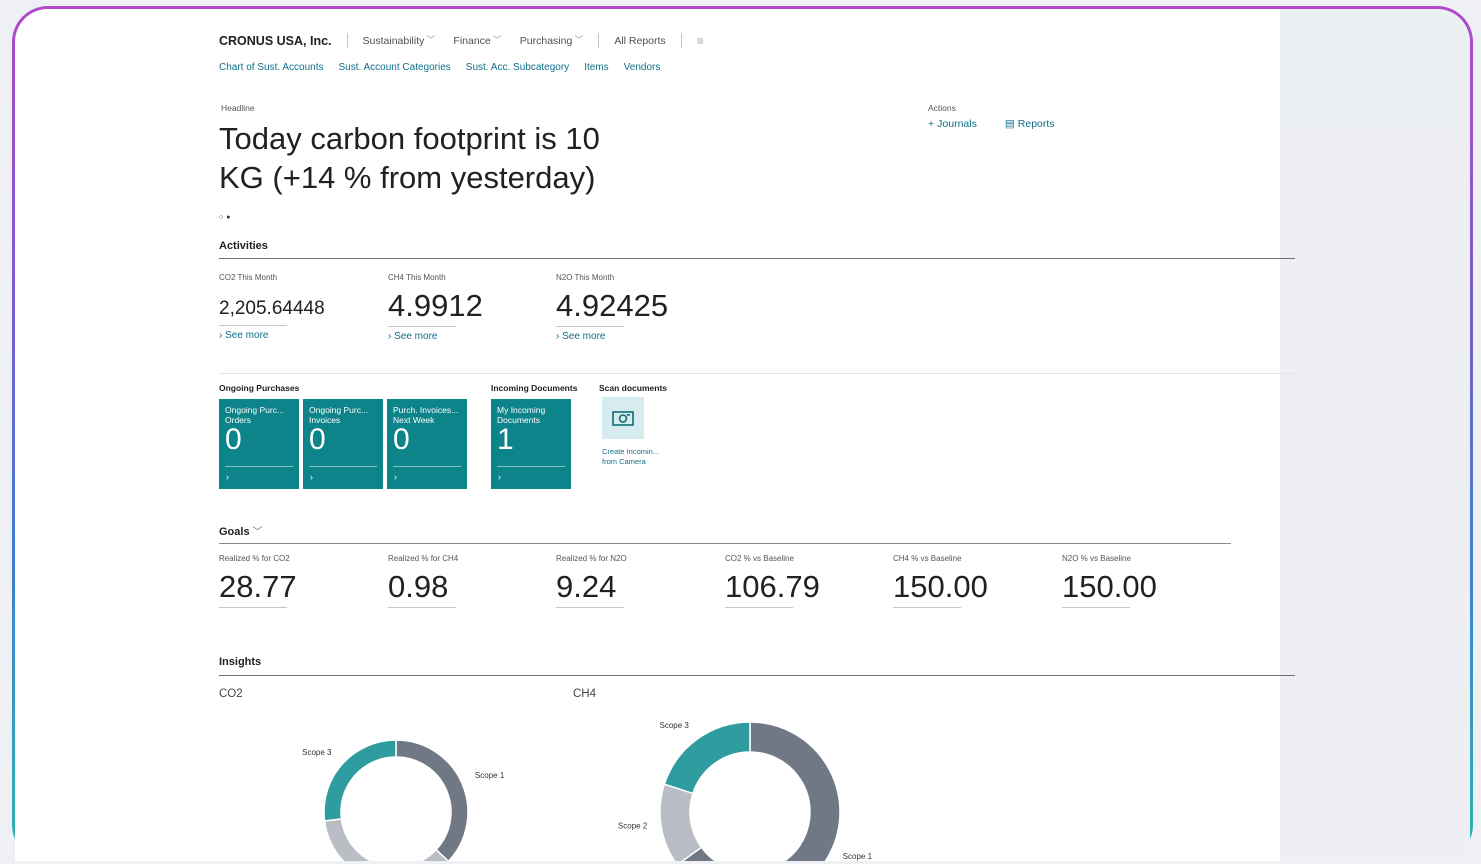 Image resolution: width=1481 pixels, height=864 pixels. What do you see at coordinates (633, 388) in the screenshot?
I see `scan-documents-title: Scan documents` at bounding box center [633, 388].